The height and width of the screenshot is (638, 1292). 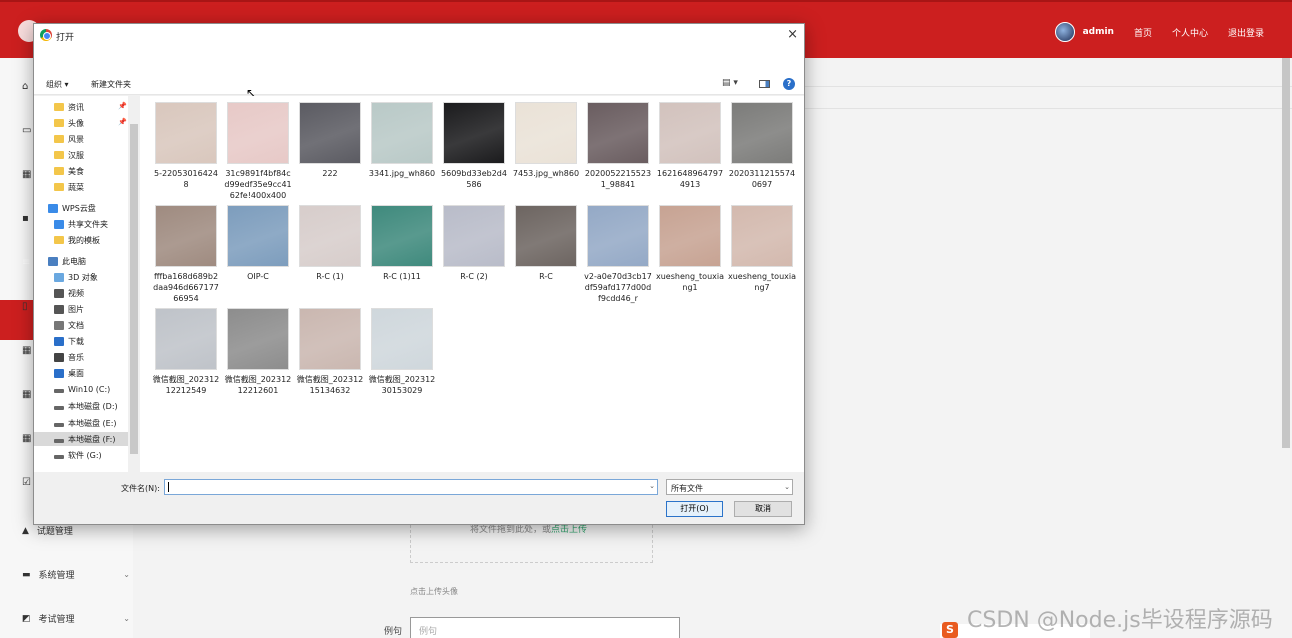 What do you see at coordinates (82, 389) in the screenshot?
I see `nav-item: Win10 (C:)` at bounding box center [82, 389].